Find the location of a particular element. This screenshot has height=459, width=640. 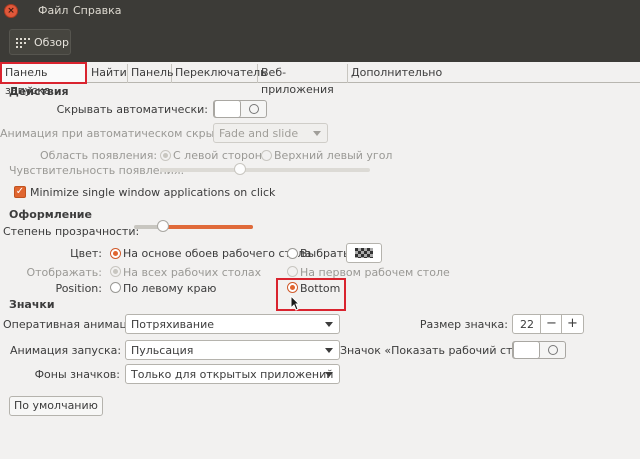

autohide-animation-dropdown: Fade and slide is located at coordinates (270, 133).